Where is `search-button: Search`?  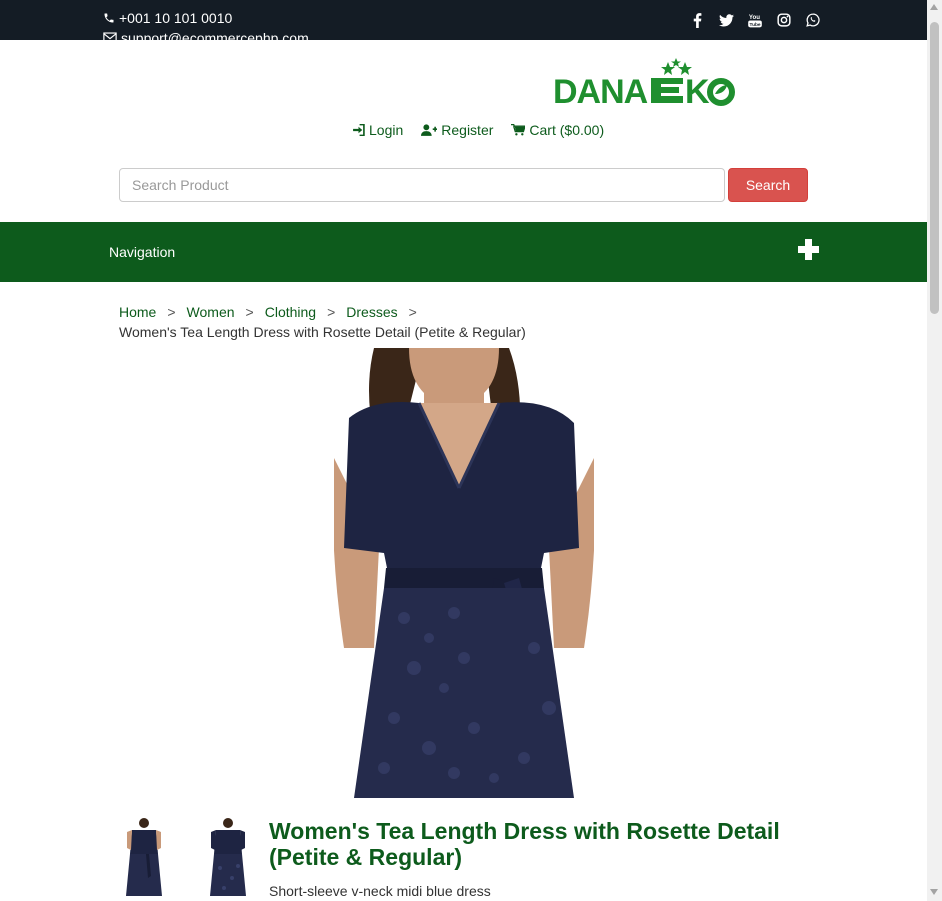
search-button: Search is located at coordinates (768, 185).